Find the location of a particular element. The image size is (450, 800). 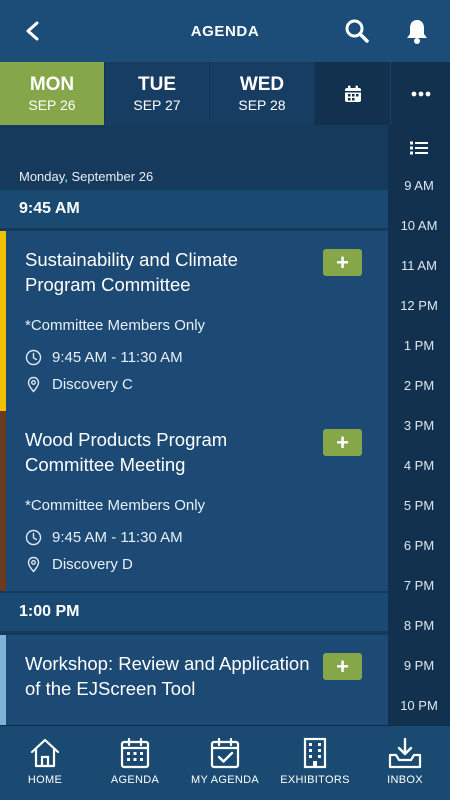

bottom-nav: HOME AGENDA MY AGENDA EXHIBITORS INBOX is located at coordinates (225, 762).